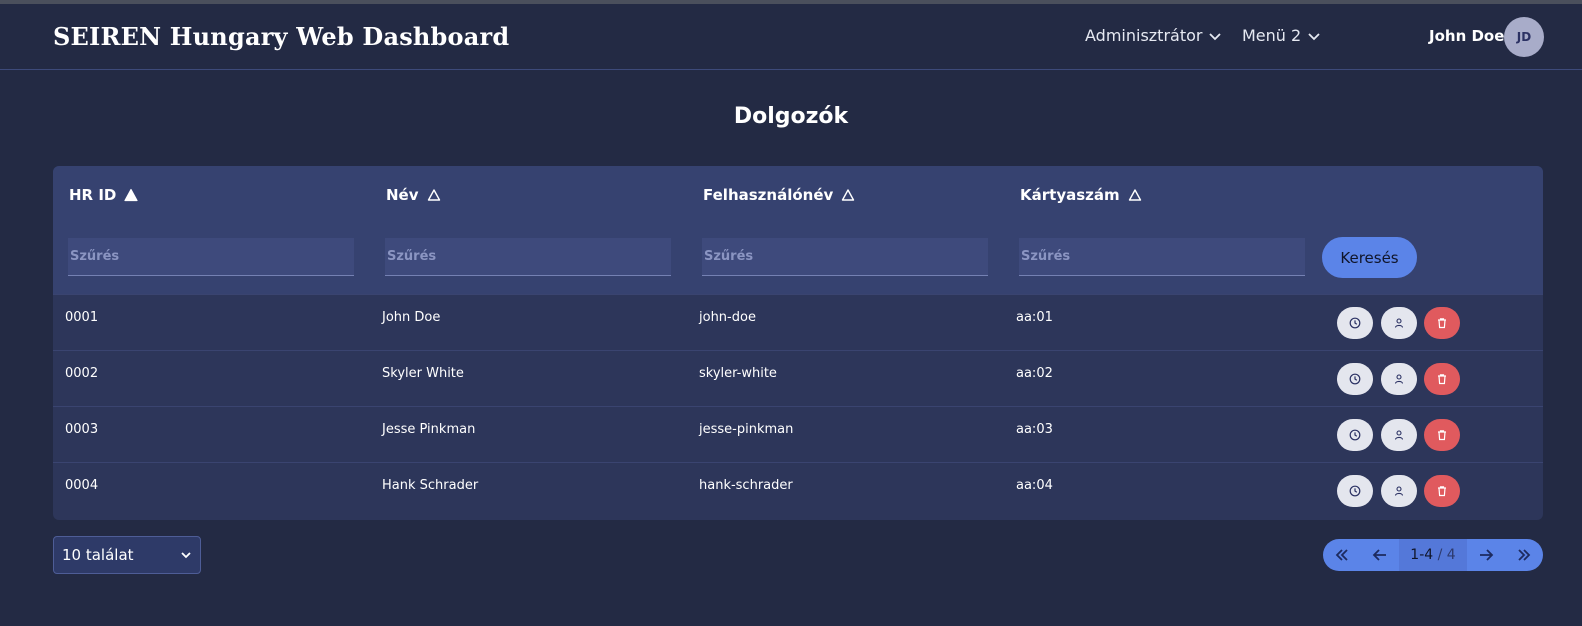 This screenshot has height=626, width=1582. I want to click on first-page-button, so click(1342, 555).